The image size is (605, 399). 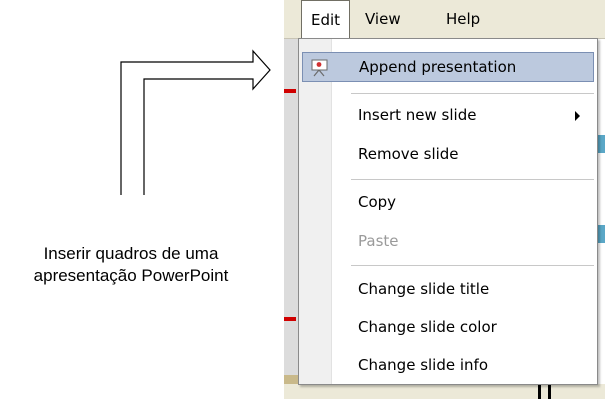 What do you see at coordinates (383, 19) in the screenshot?
I see `menu-view: View` at bounding box center [383, 19].